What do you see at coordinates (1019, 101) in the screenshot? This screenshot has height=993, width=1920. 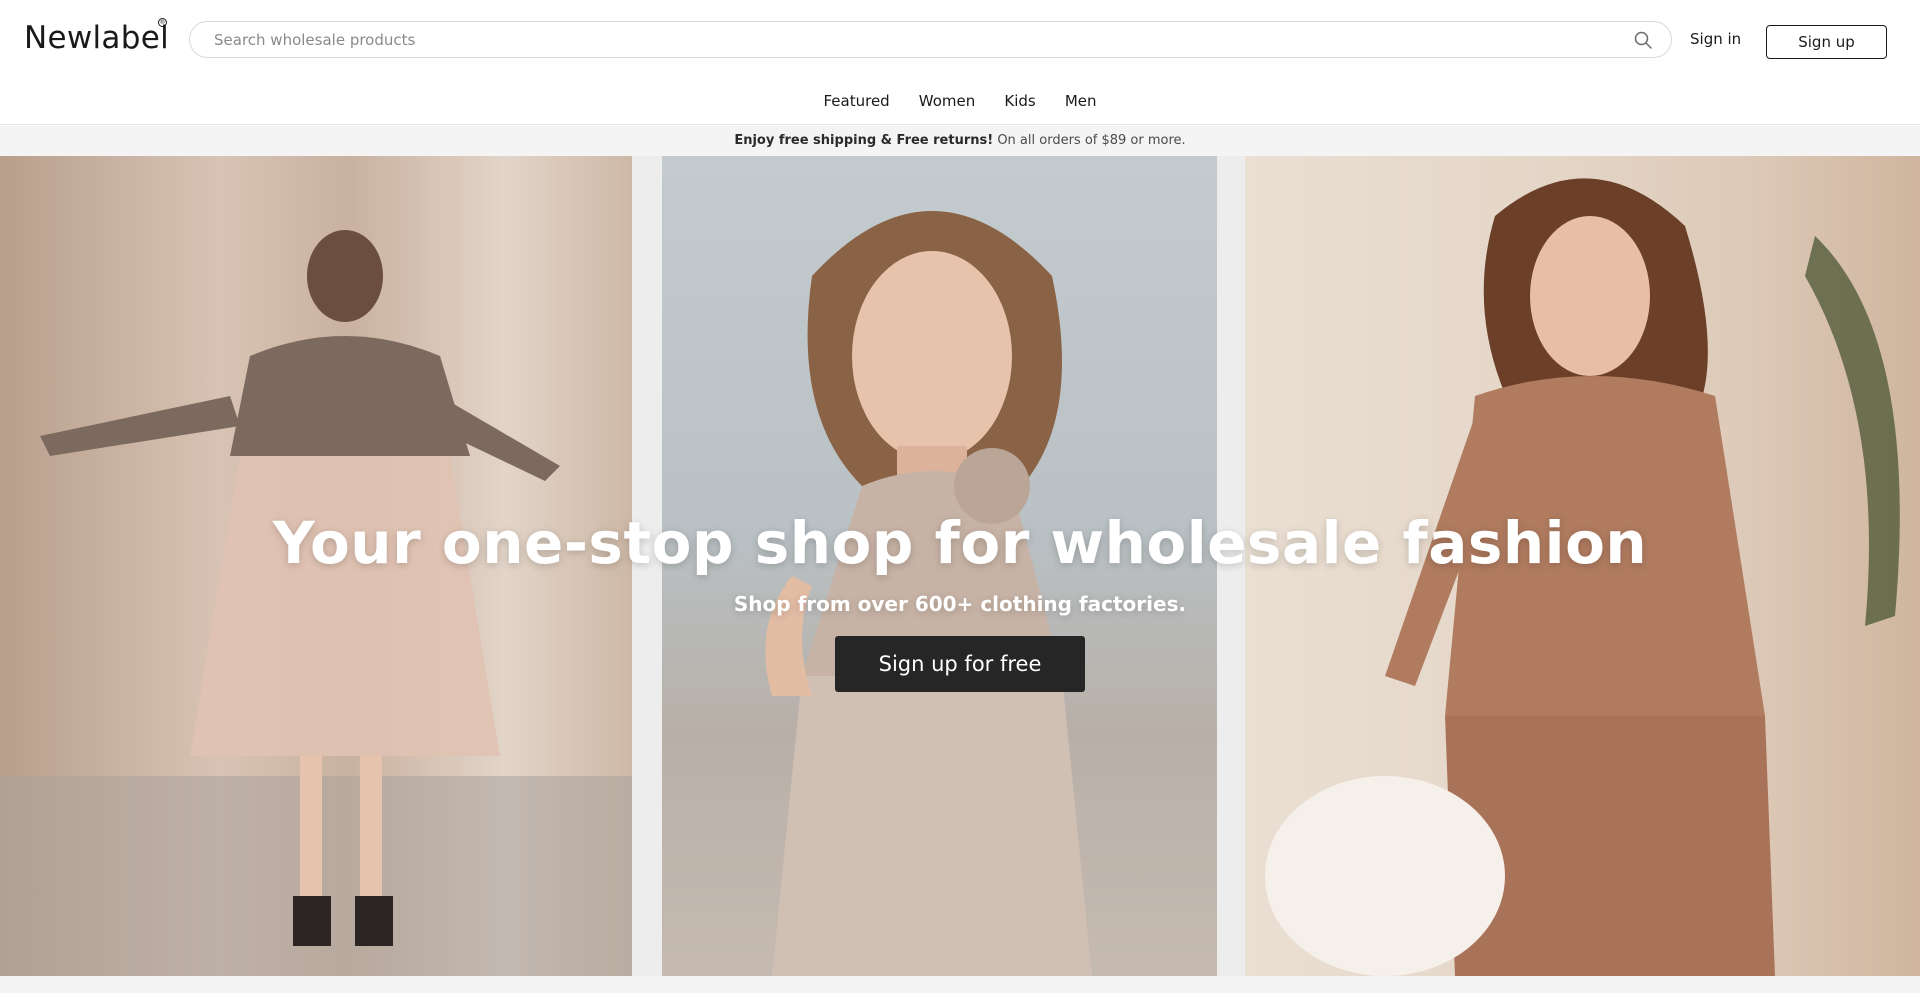 I see `nav-item-kids: Kids` at bounding box center [1019, 101].